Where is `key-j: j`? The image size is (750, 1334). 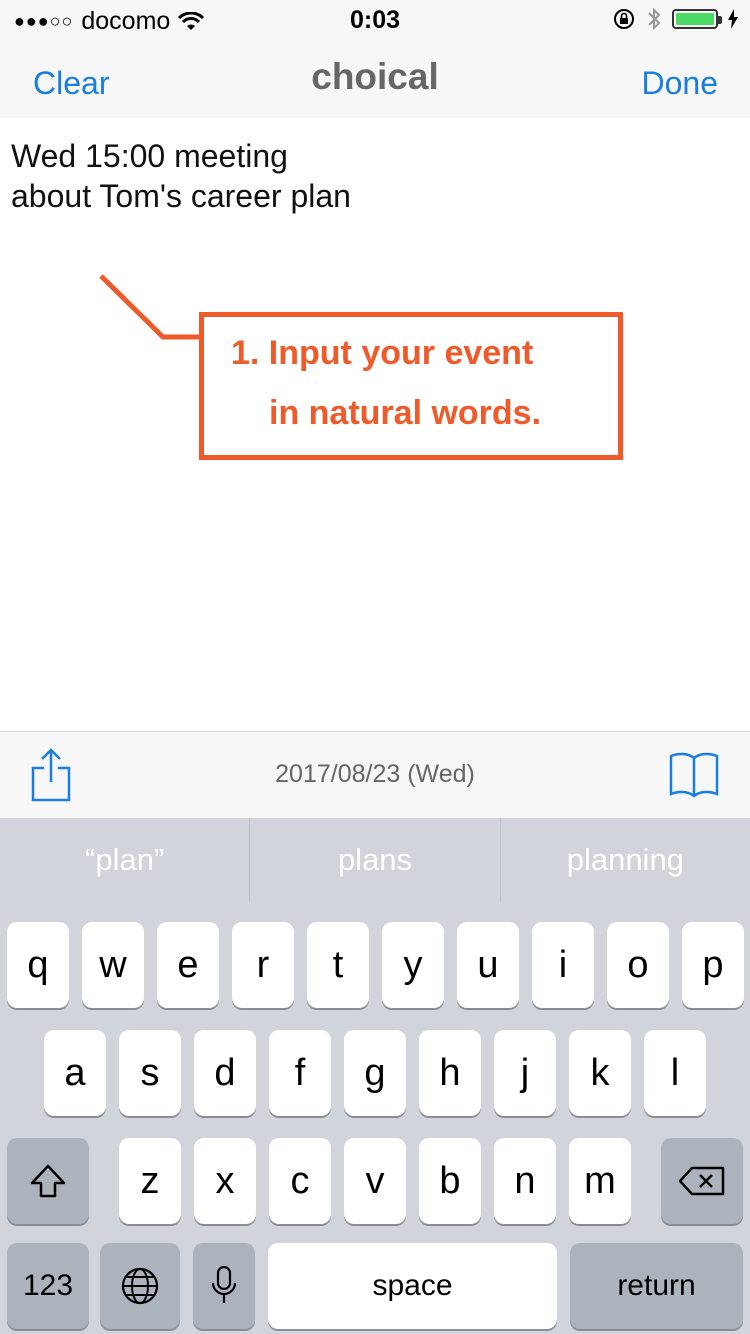
key-j: j is located at coordinates (525, 1073).